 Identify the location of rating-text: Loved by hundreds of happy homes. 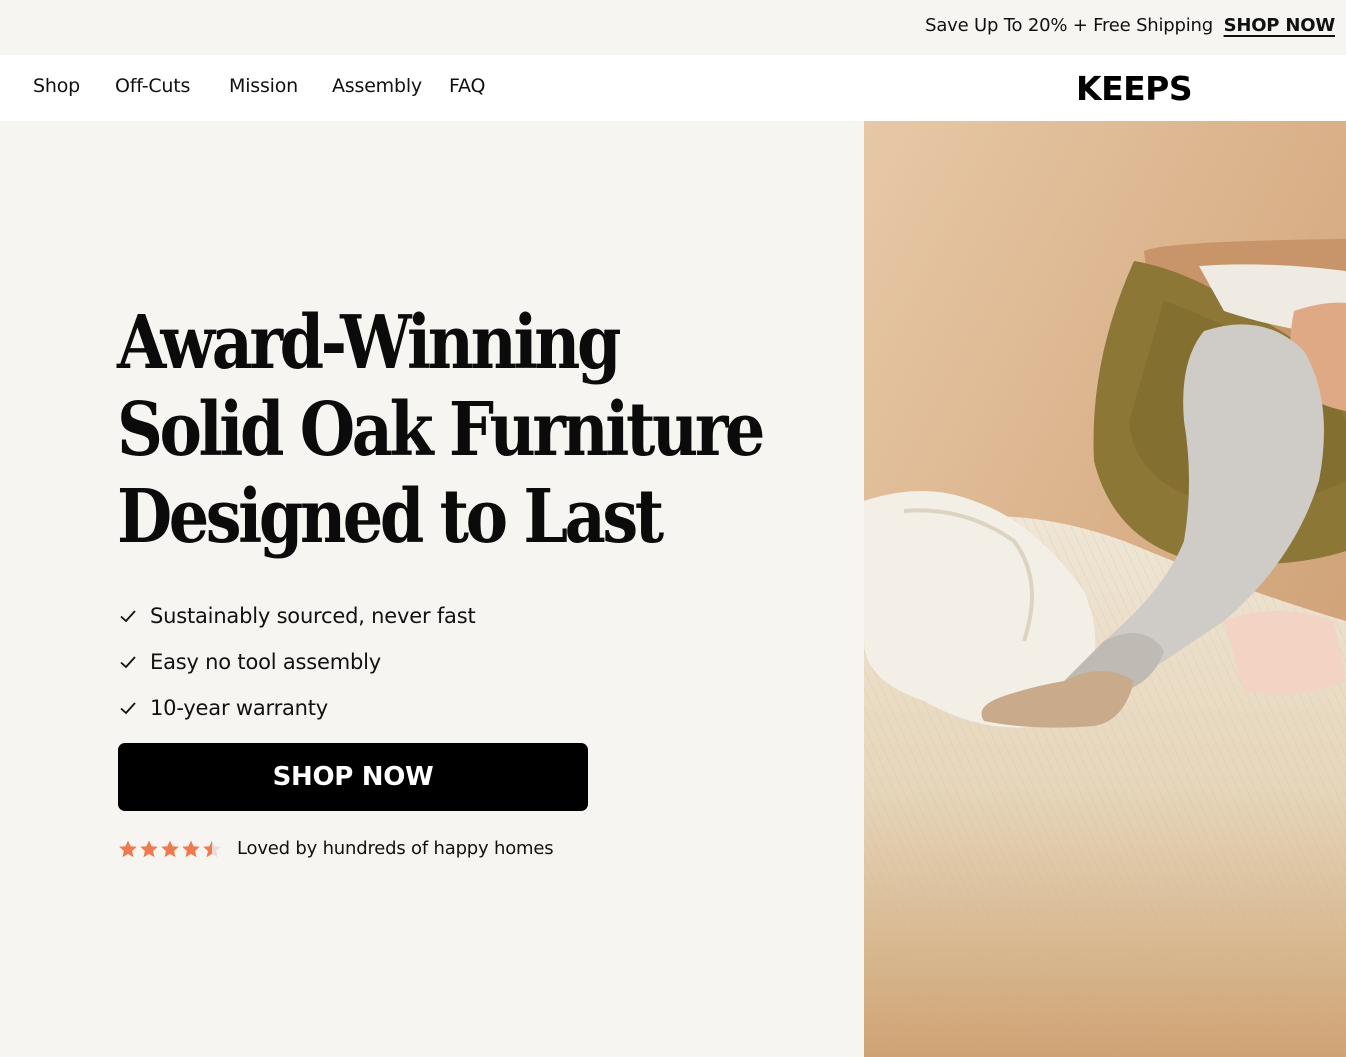
(395, 848).